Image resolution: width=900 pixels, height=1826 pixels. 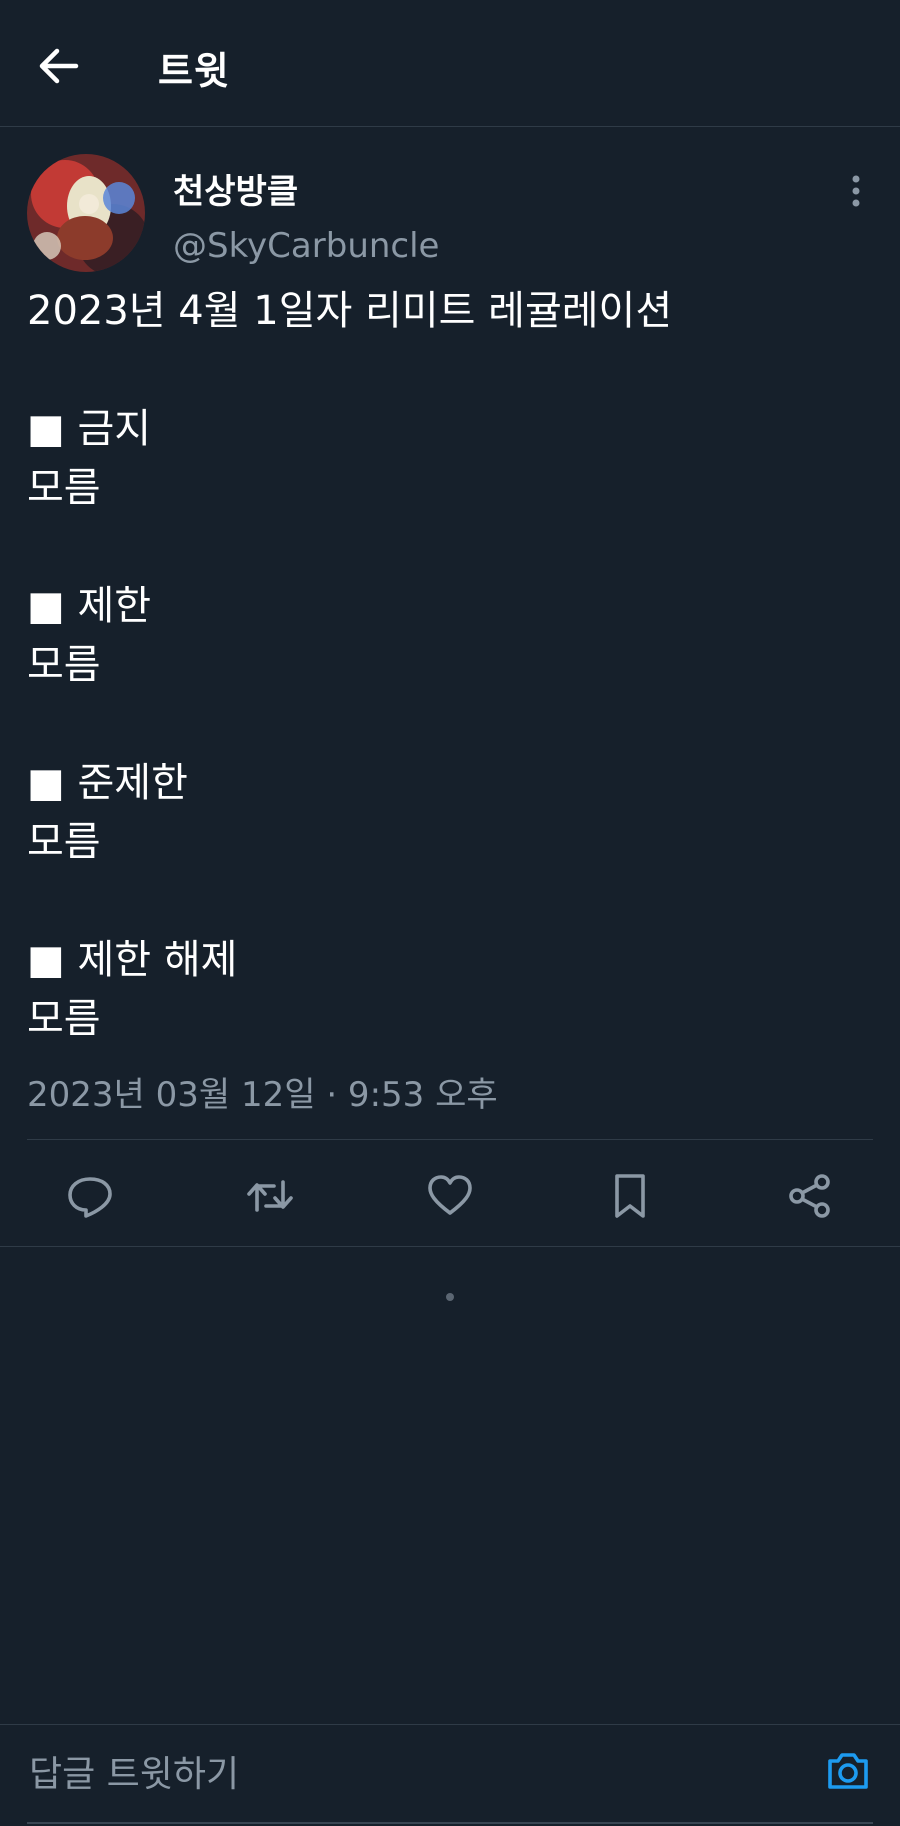 I want to click on bookmark-icon, so click(x=630, y=1196).